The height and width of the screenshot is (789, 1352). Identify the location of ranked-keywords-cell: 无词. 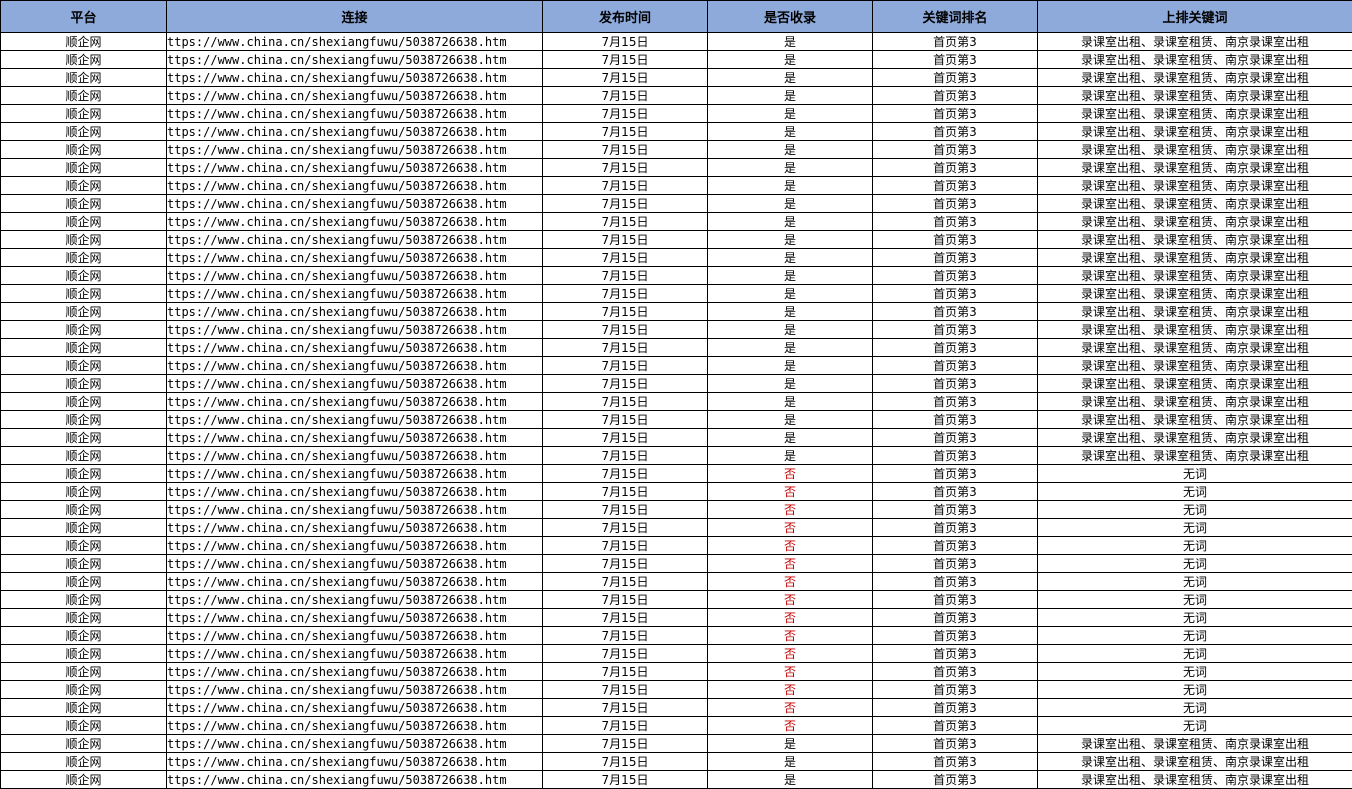
(1194, 671).